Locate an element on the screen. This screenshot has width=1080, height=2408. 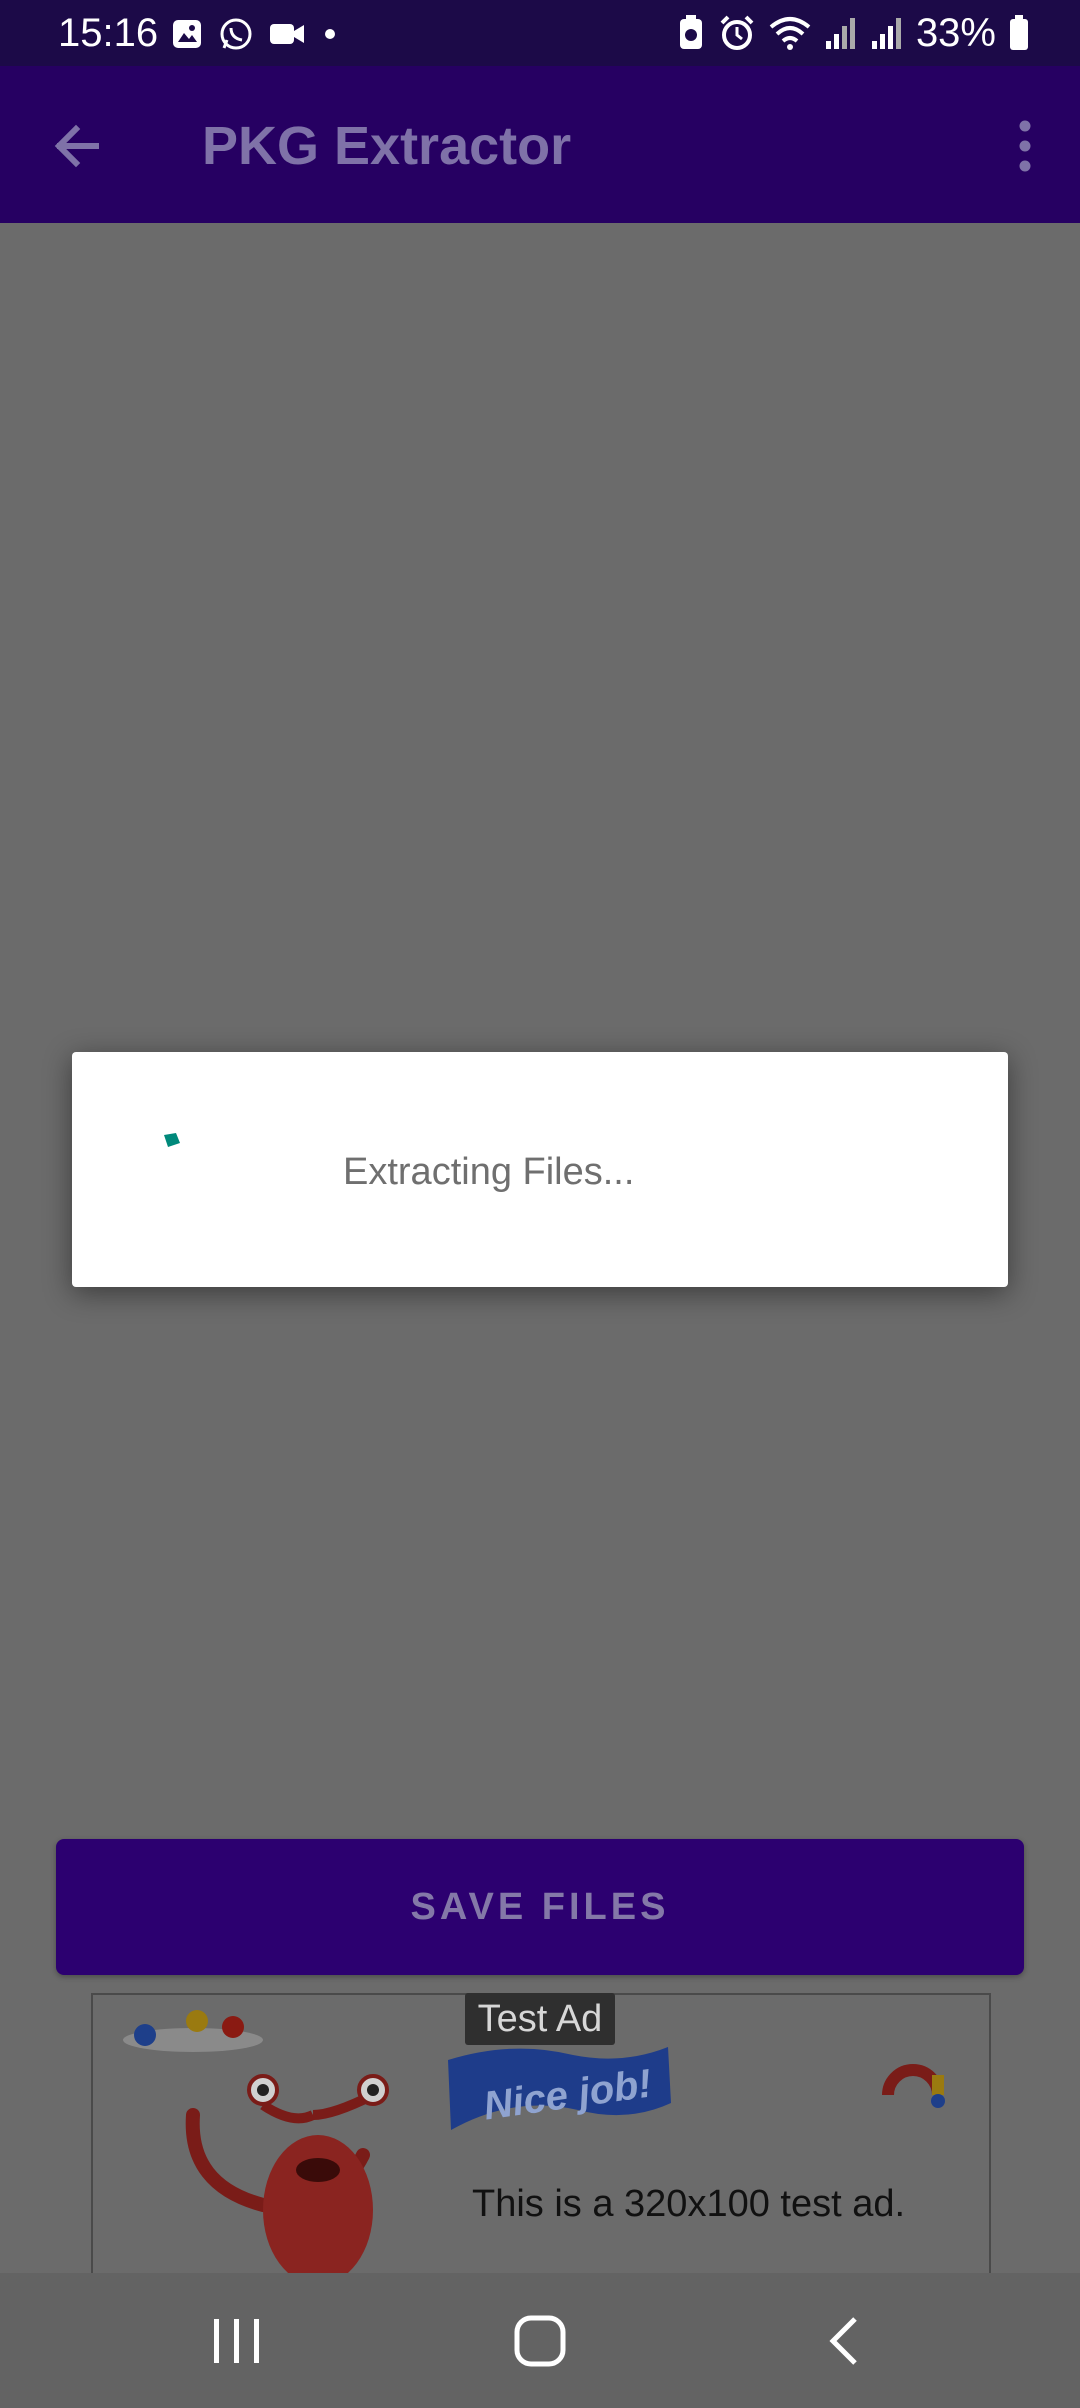
ad-description: This is a 320x100 test ad. is located at coordinates (689, 2204).